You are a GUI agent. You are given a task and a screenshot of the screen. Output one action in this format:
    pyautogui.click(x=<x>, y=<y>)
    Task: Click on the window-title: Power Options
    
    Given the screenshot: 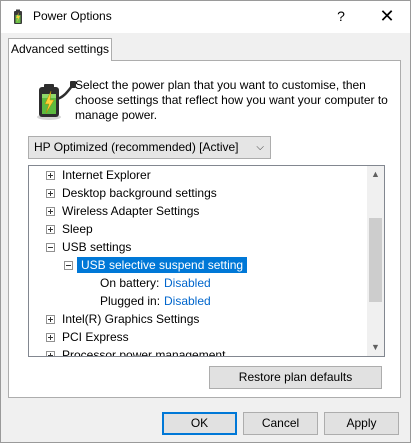 What is the action you would take?
    pyautogui.click(x=72, y=16)
    